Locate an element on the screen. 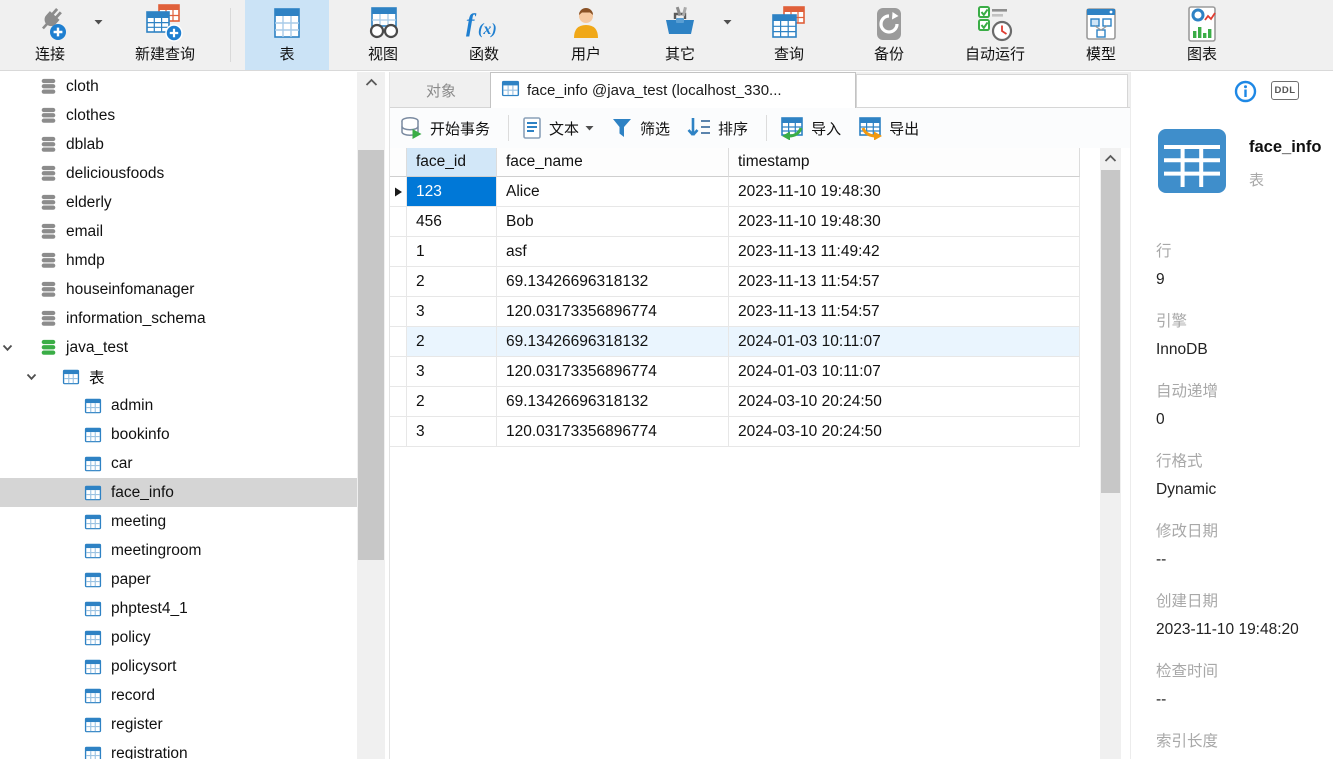  toolbar-button-sort: 排序 is located at coordinates (717, 128).